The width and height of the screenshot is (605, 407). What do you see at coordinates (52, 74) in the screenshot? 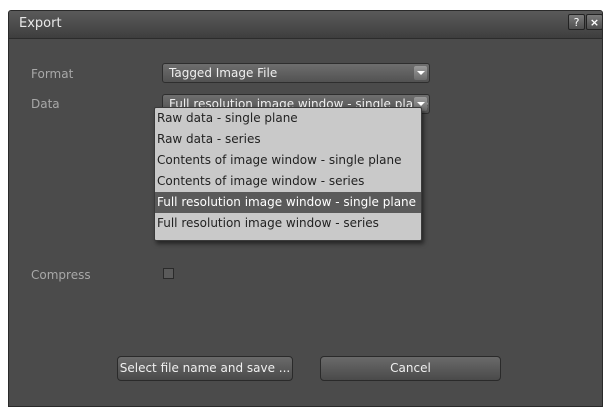
I see `format-label: Format` at bounding box center [52, 74].